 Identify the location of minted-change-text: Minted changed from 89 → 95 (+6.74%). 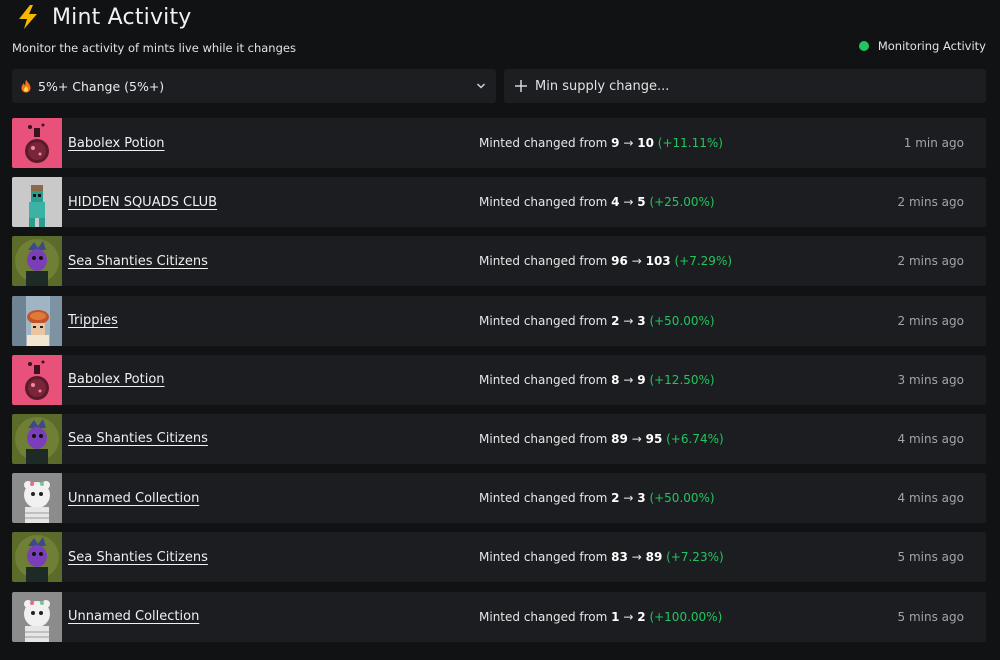
(601, 439).